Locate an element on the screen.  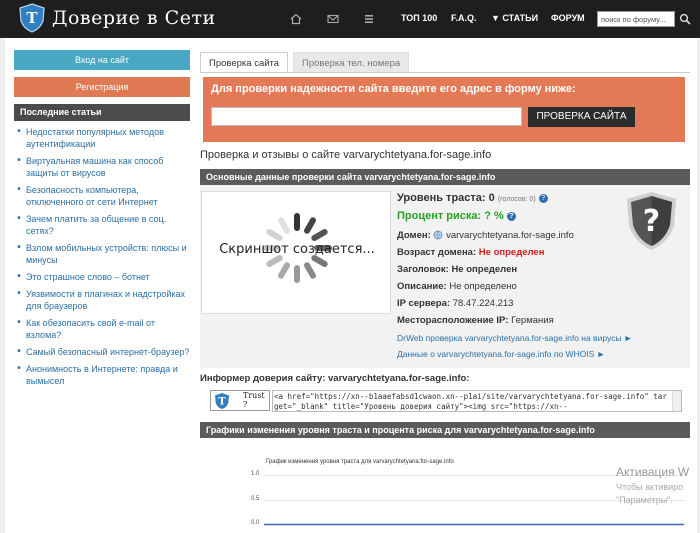
list-icon is located at coordinates (369, 19).